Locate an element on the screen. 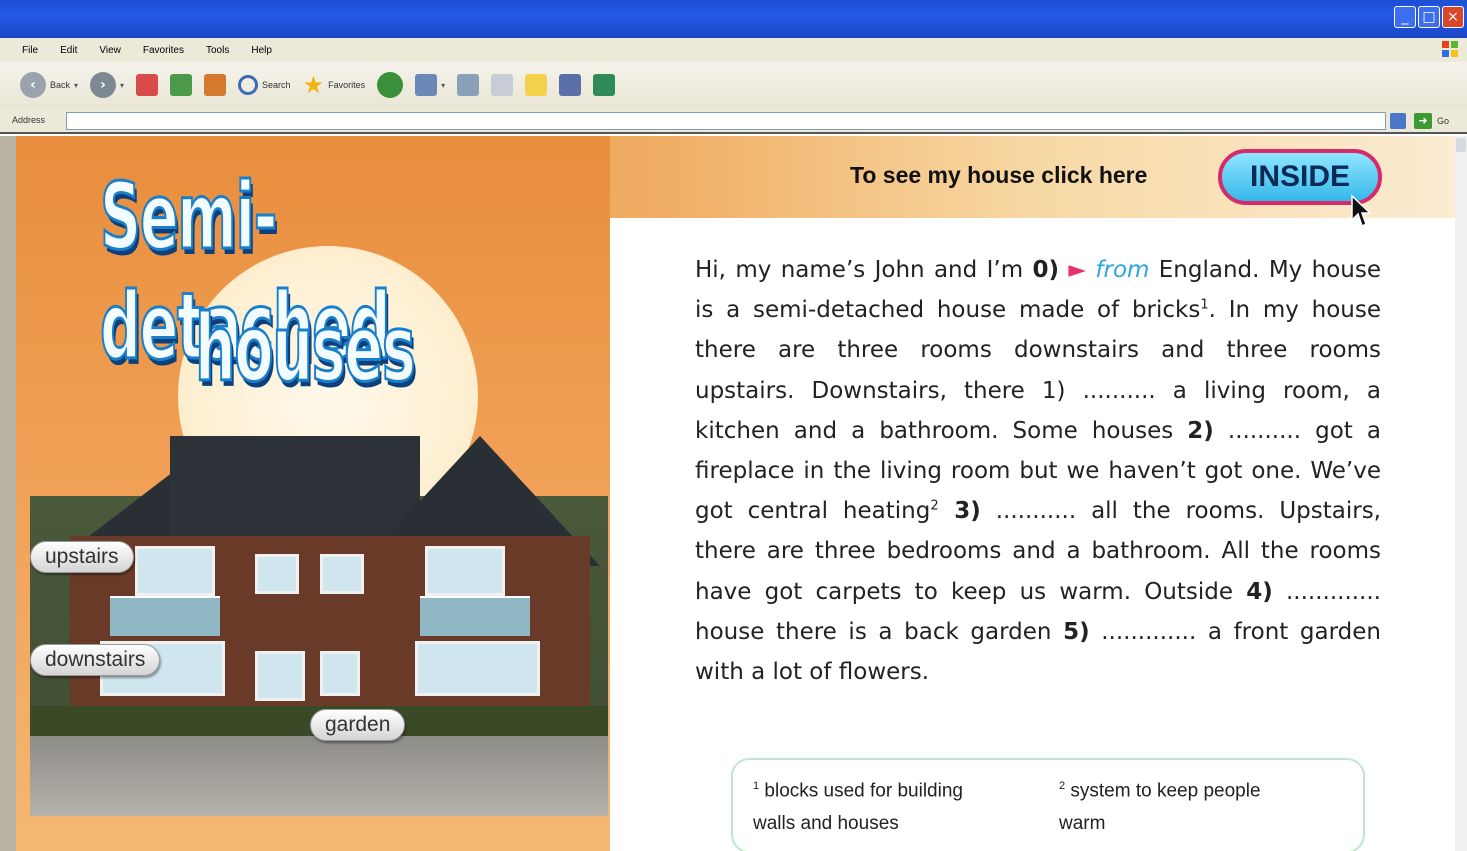  footnote-2-line2: warm is located at coordinates (1082, 824).